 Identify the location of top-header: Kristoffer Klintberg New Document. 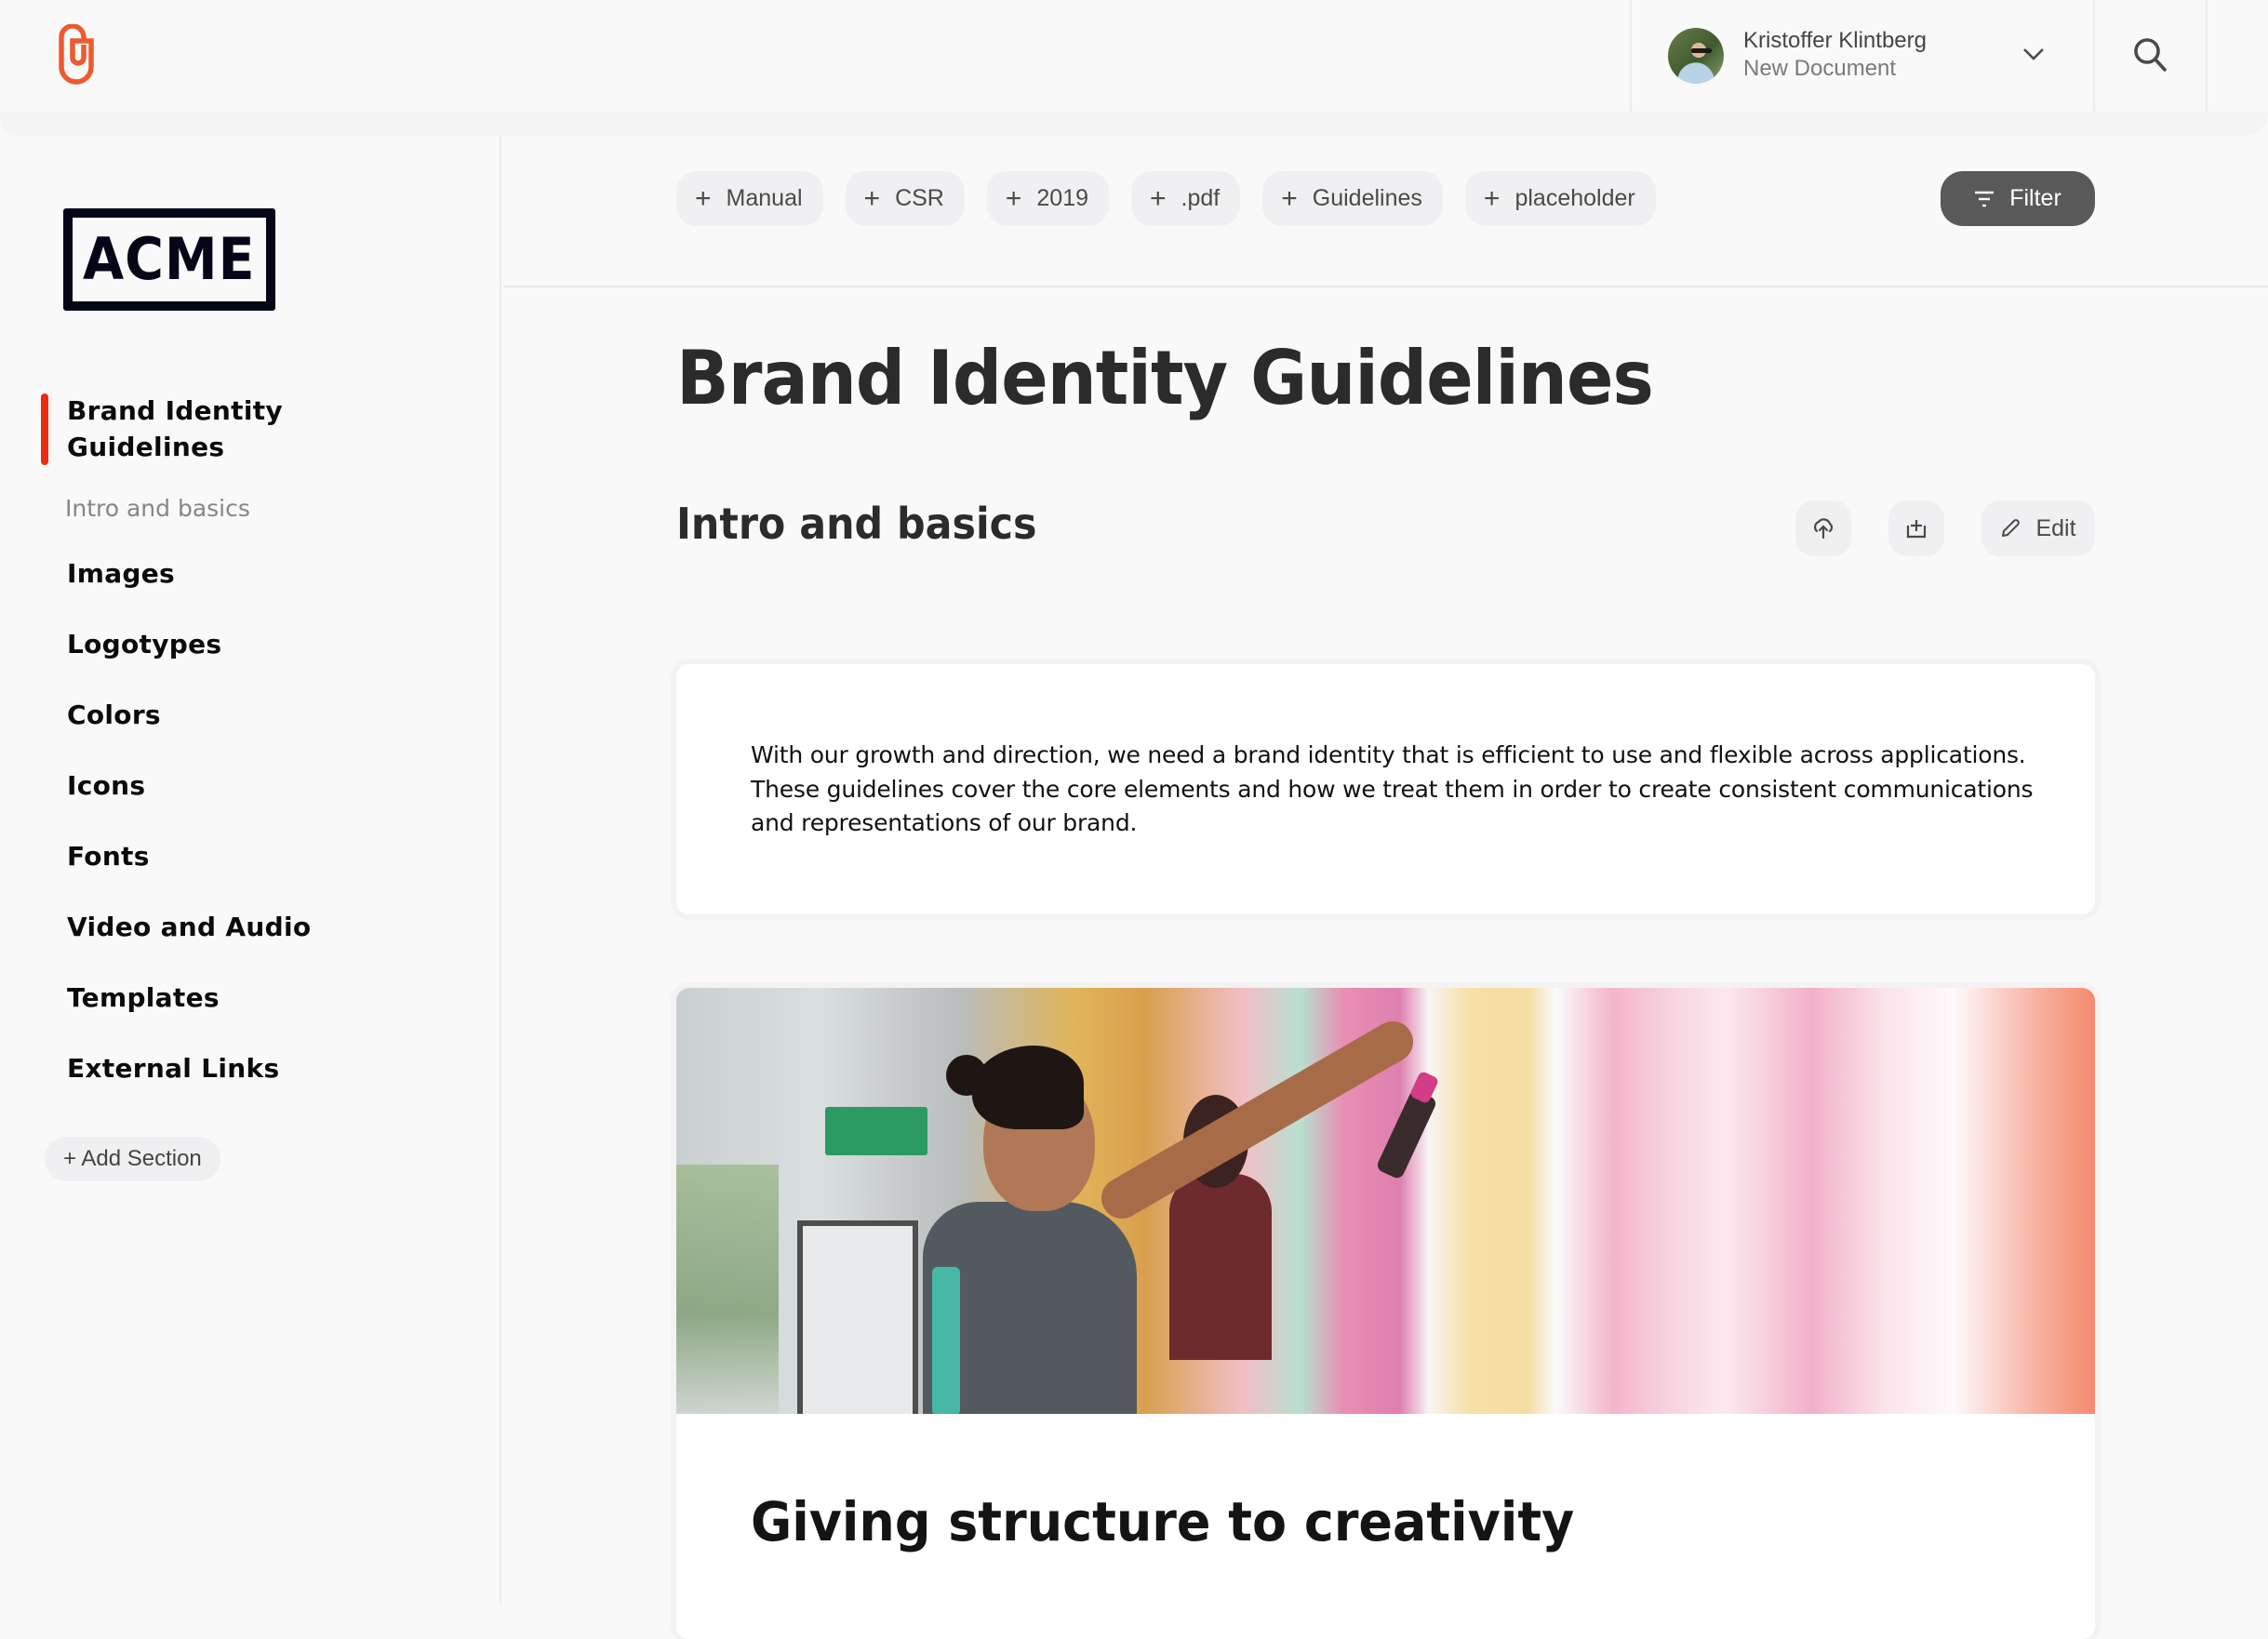
(1134, 56).